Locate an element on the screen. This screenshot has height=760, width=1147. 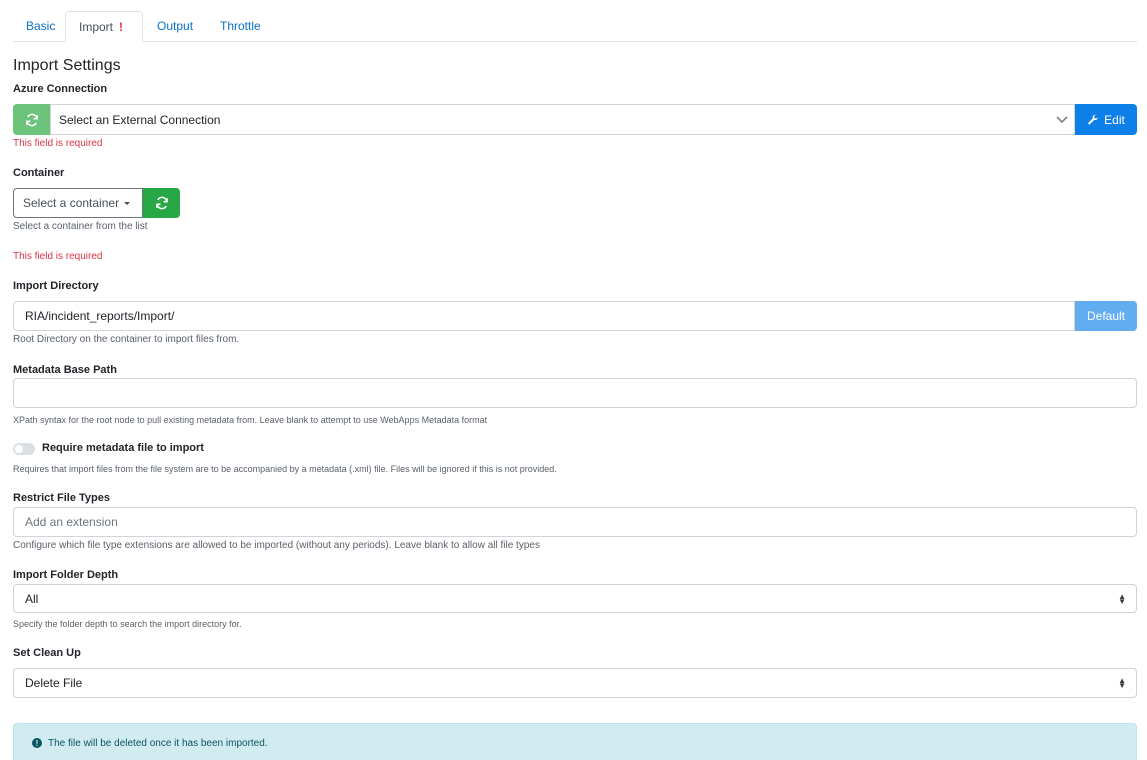
require-metadata-toggle is located at coordinates (24, 449).